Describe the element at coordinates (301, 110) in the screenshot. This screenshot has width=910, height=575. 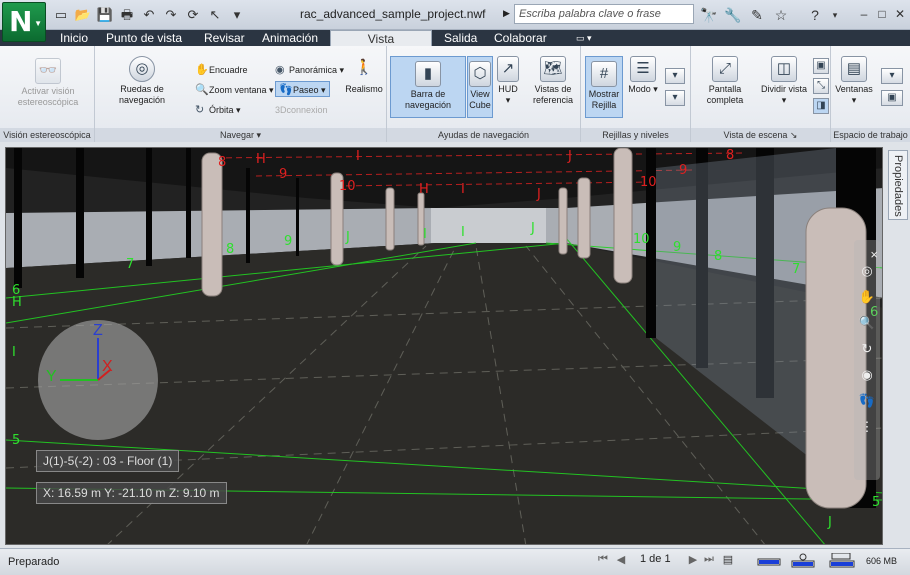
I see `3dconnexion-button: 3Dconnexion` at that location.